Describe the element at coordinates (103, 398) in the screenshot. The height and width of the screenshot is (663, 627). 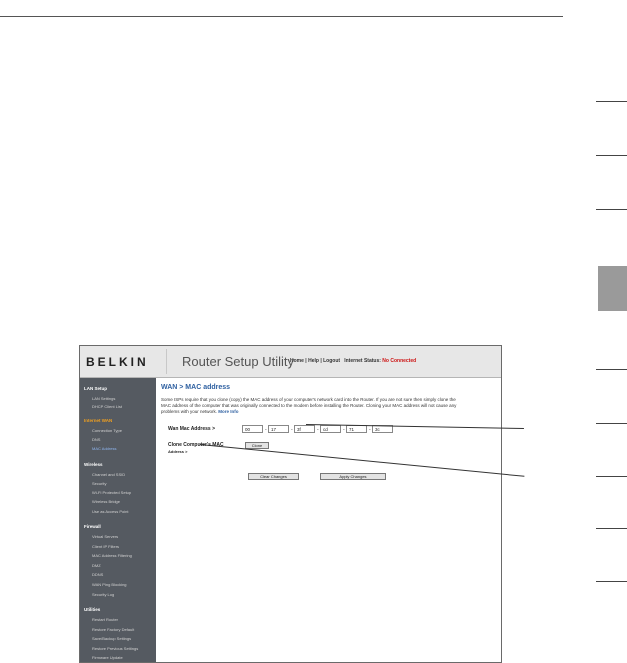
I see `sidebar-item-lan-settings: LAN Settings` at that location.